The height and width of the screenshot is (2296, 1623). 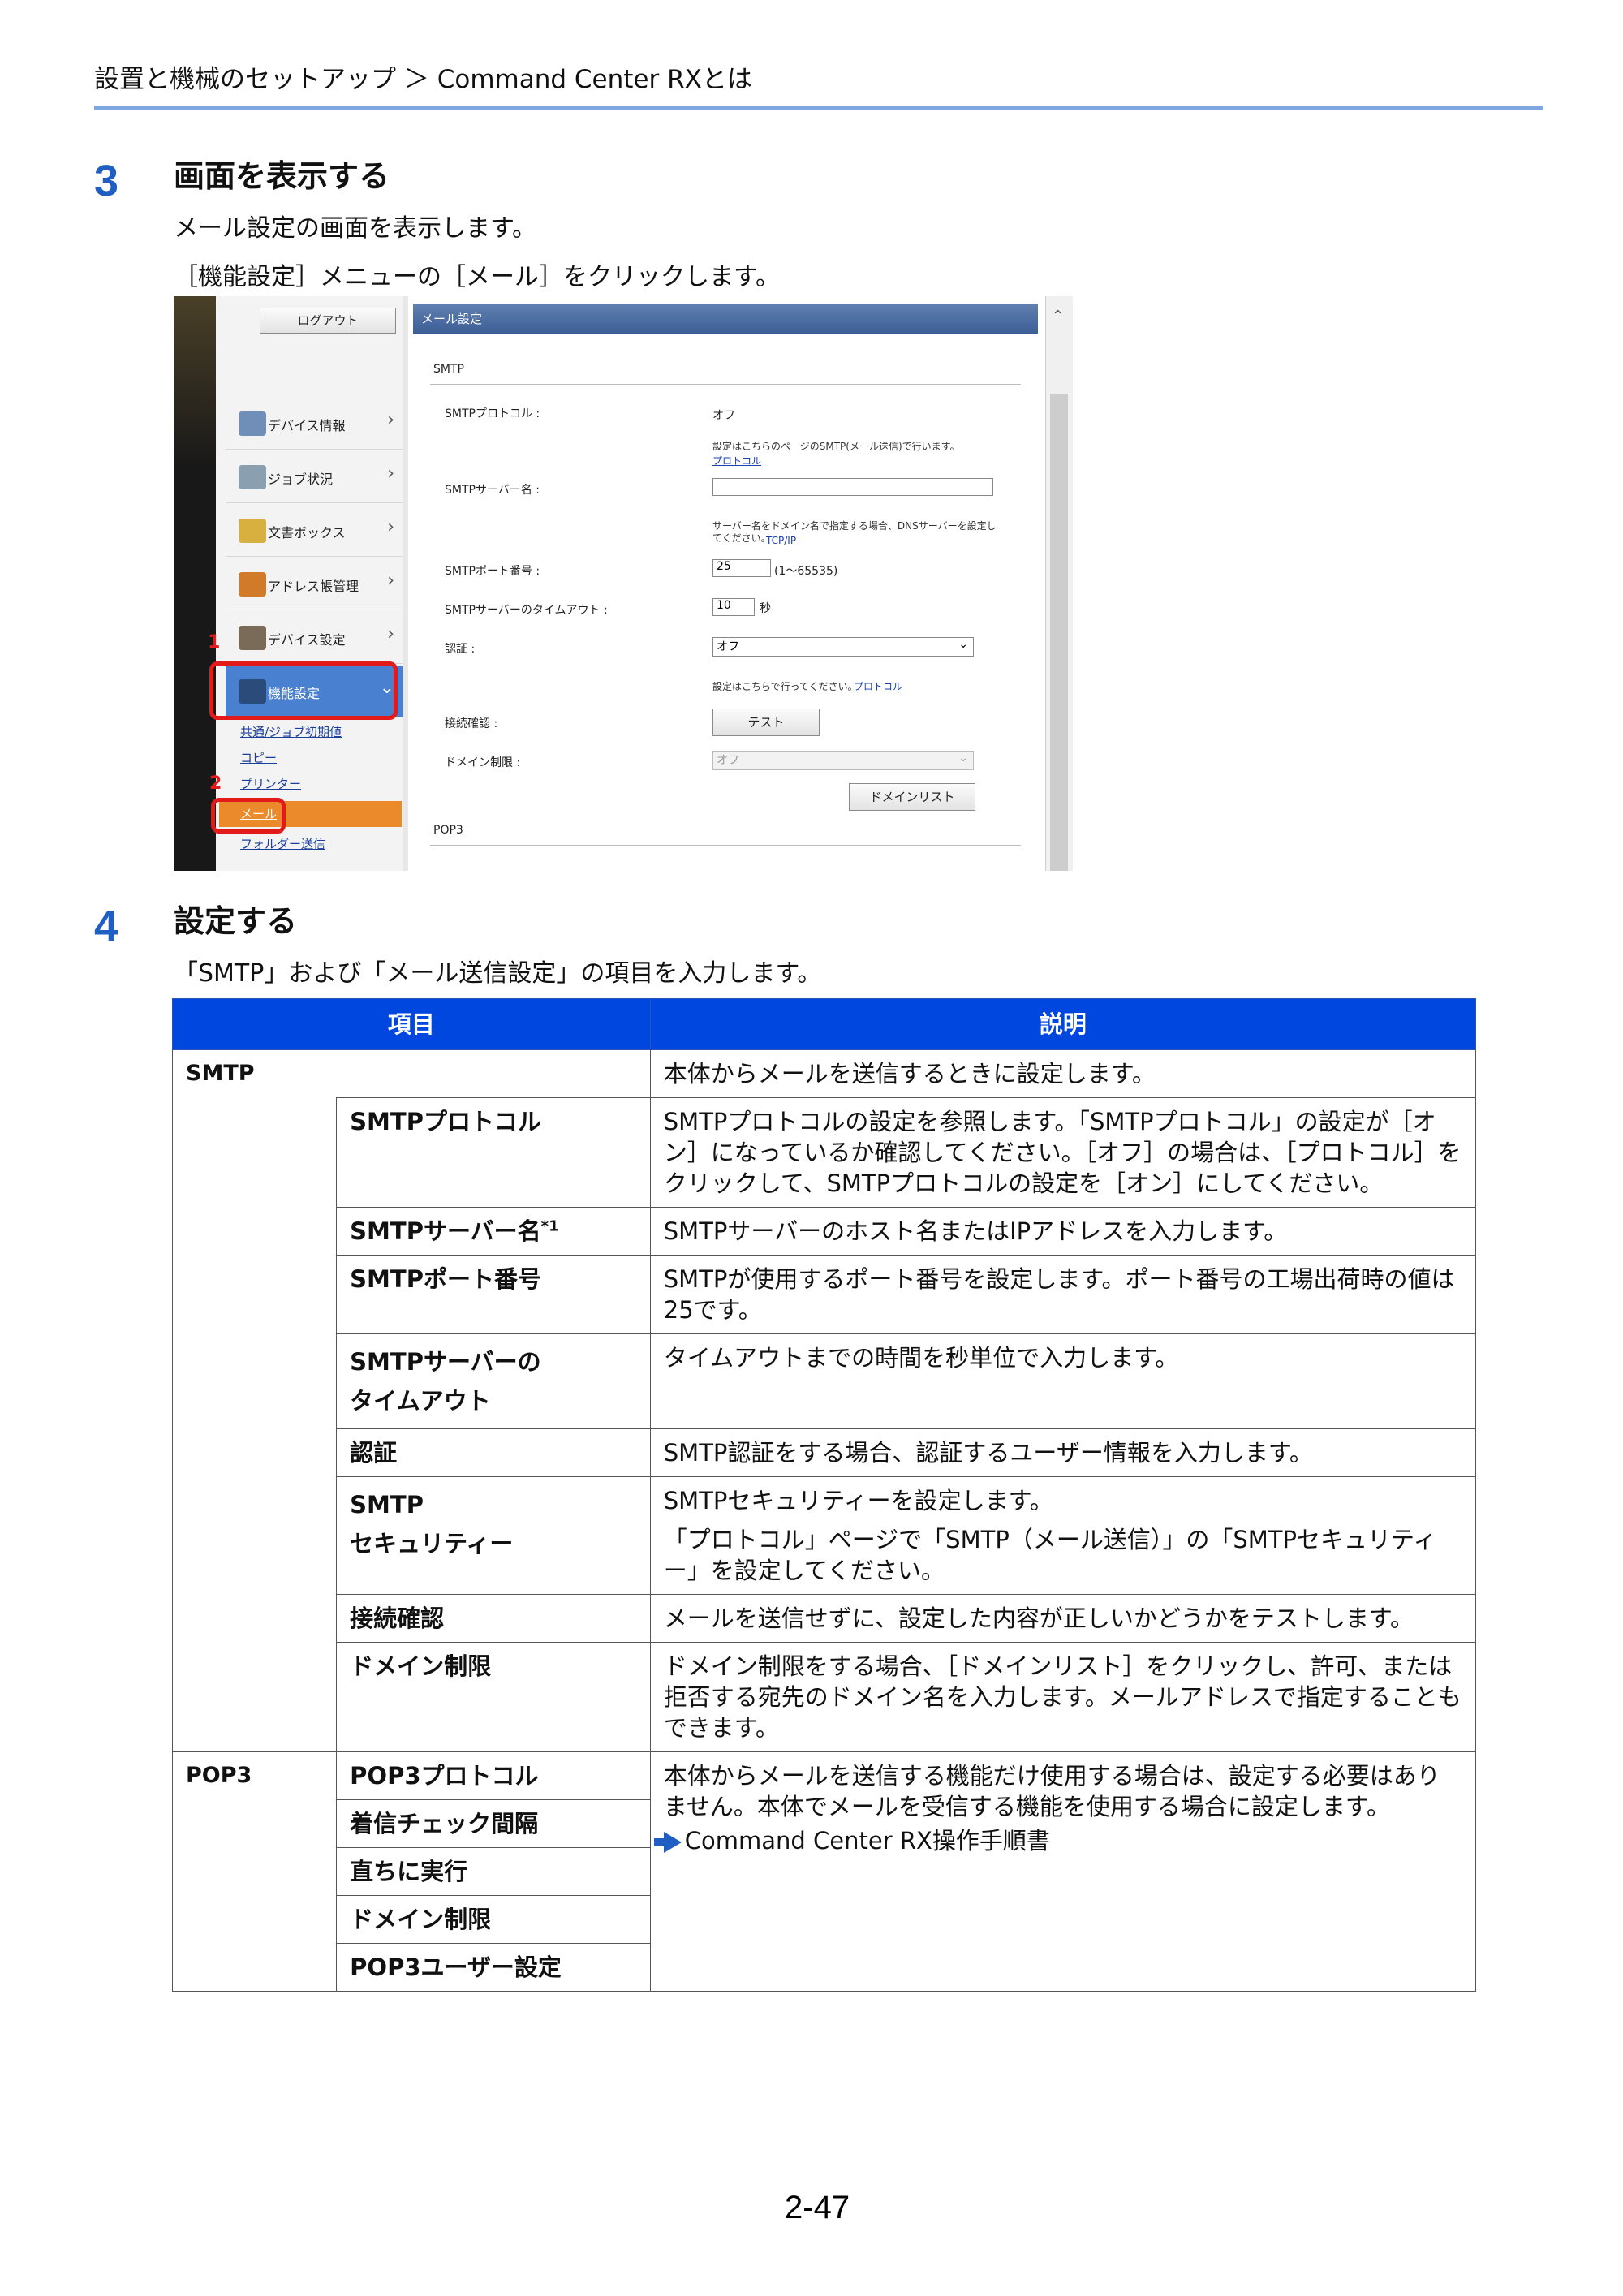 I want to click on address-book-icon, so click(x=252, y=584).